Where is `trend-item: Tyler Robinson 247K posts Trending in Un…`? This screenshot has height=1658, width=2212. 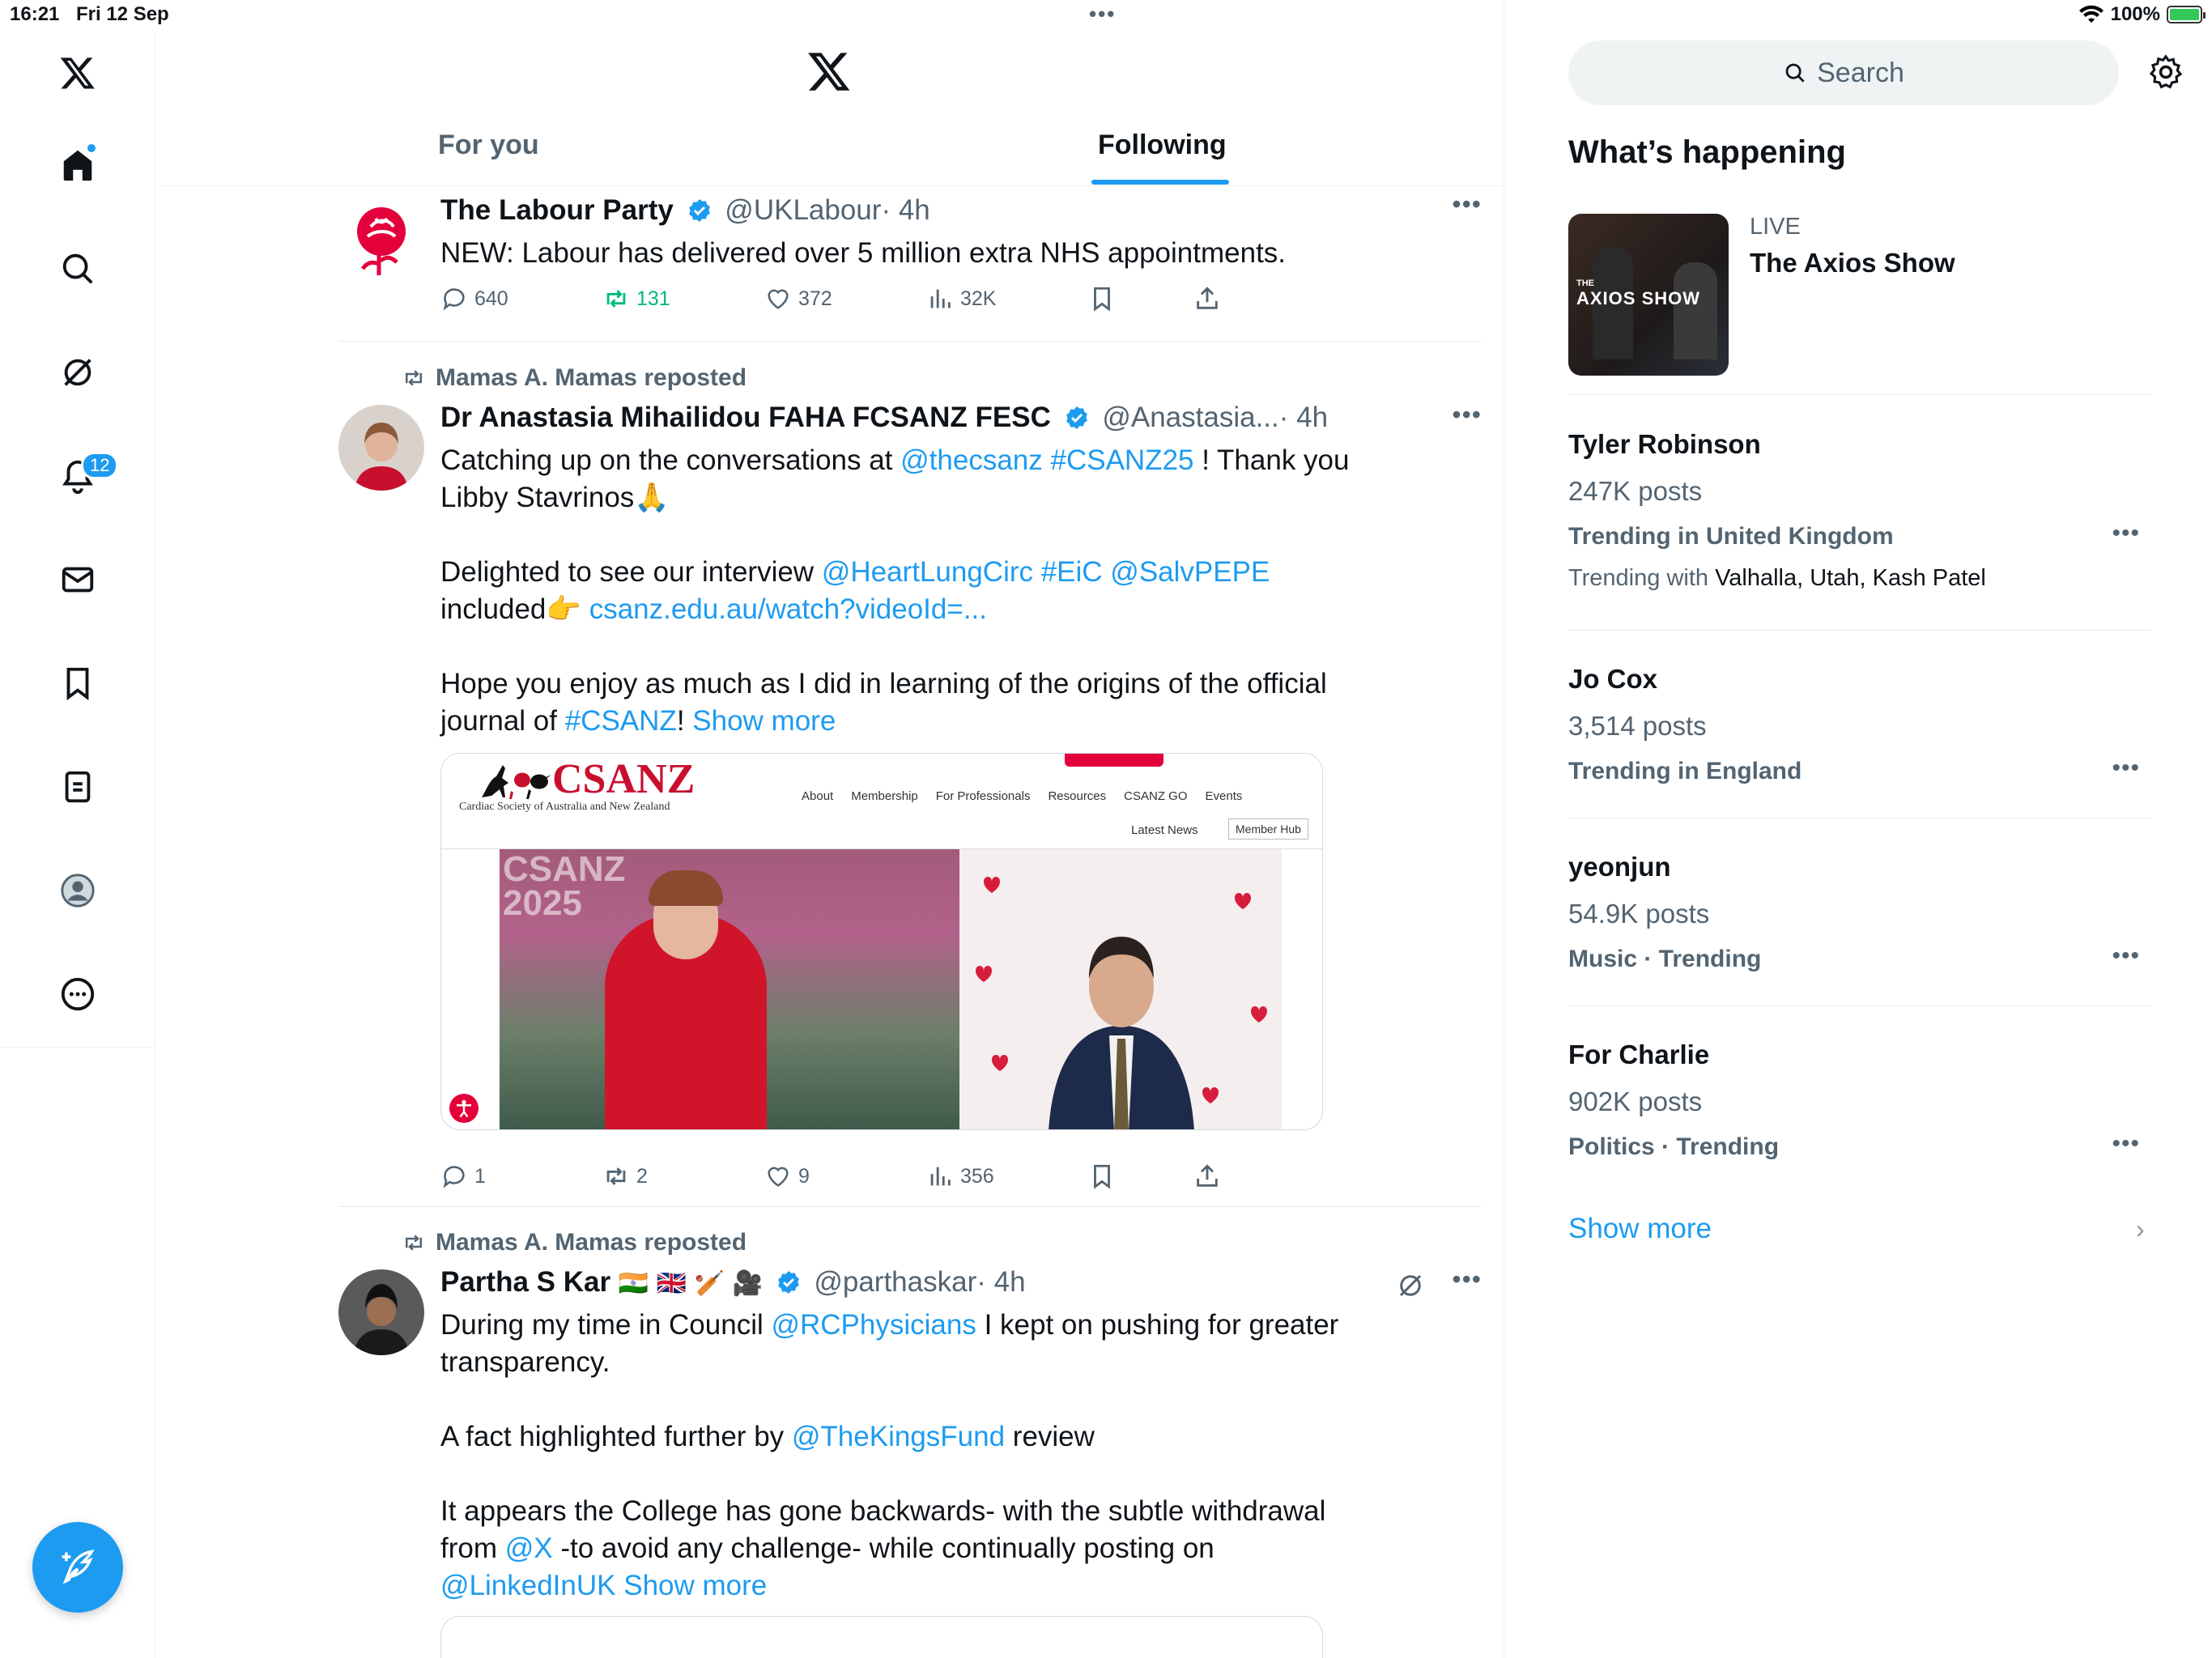
trend-item: Tyler Robinson 247K posts Trending in Un… is located at coordinates (1860, 517).